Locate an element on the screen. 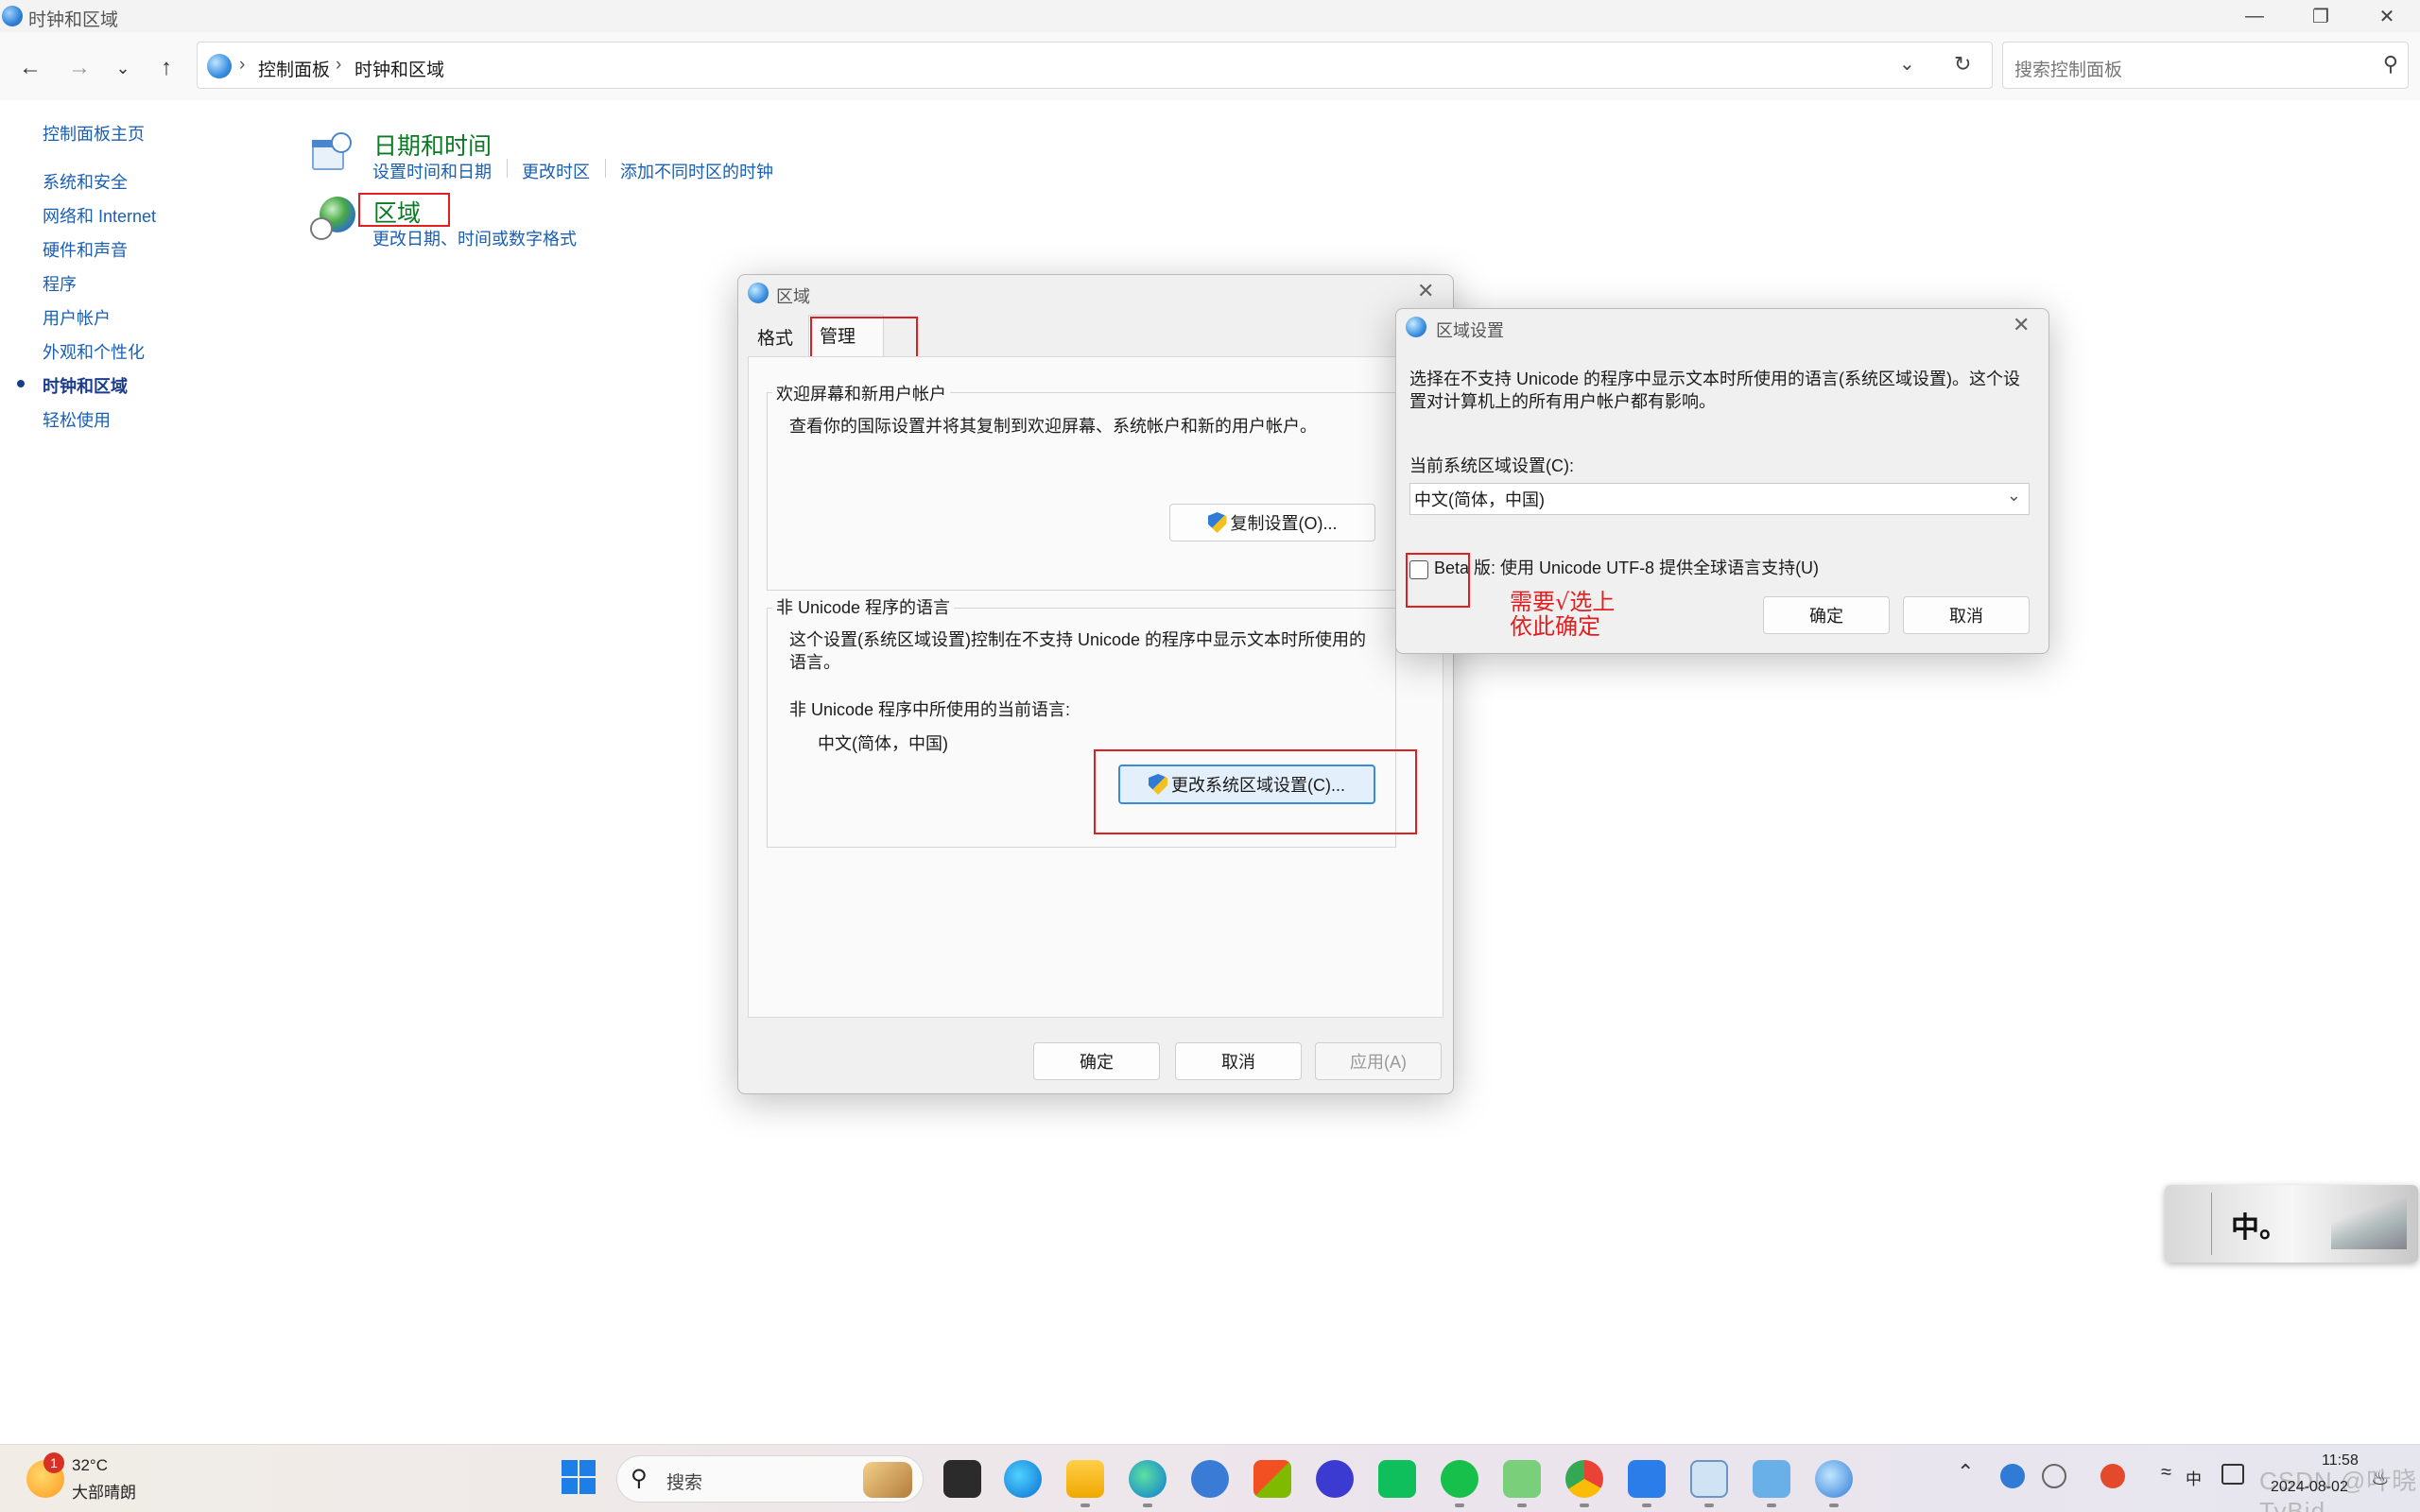 The image size is (2420, 1512). sidebar-item-clock-region: 时钟和区域 is located at coordinates (85, 385).